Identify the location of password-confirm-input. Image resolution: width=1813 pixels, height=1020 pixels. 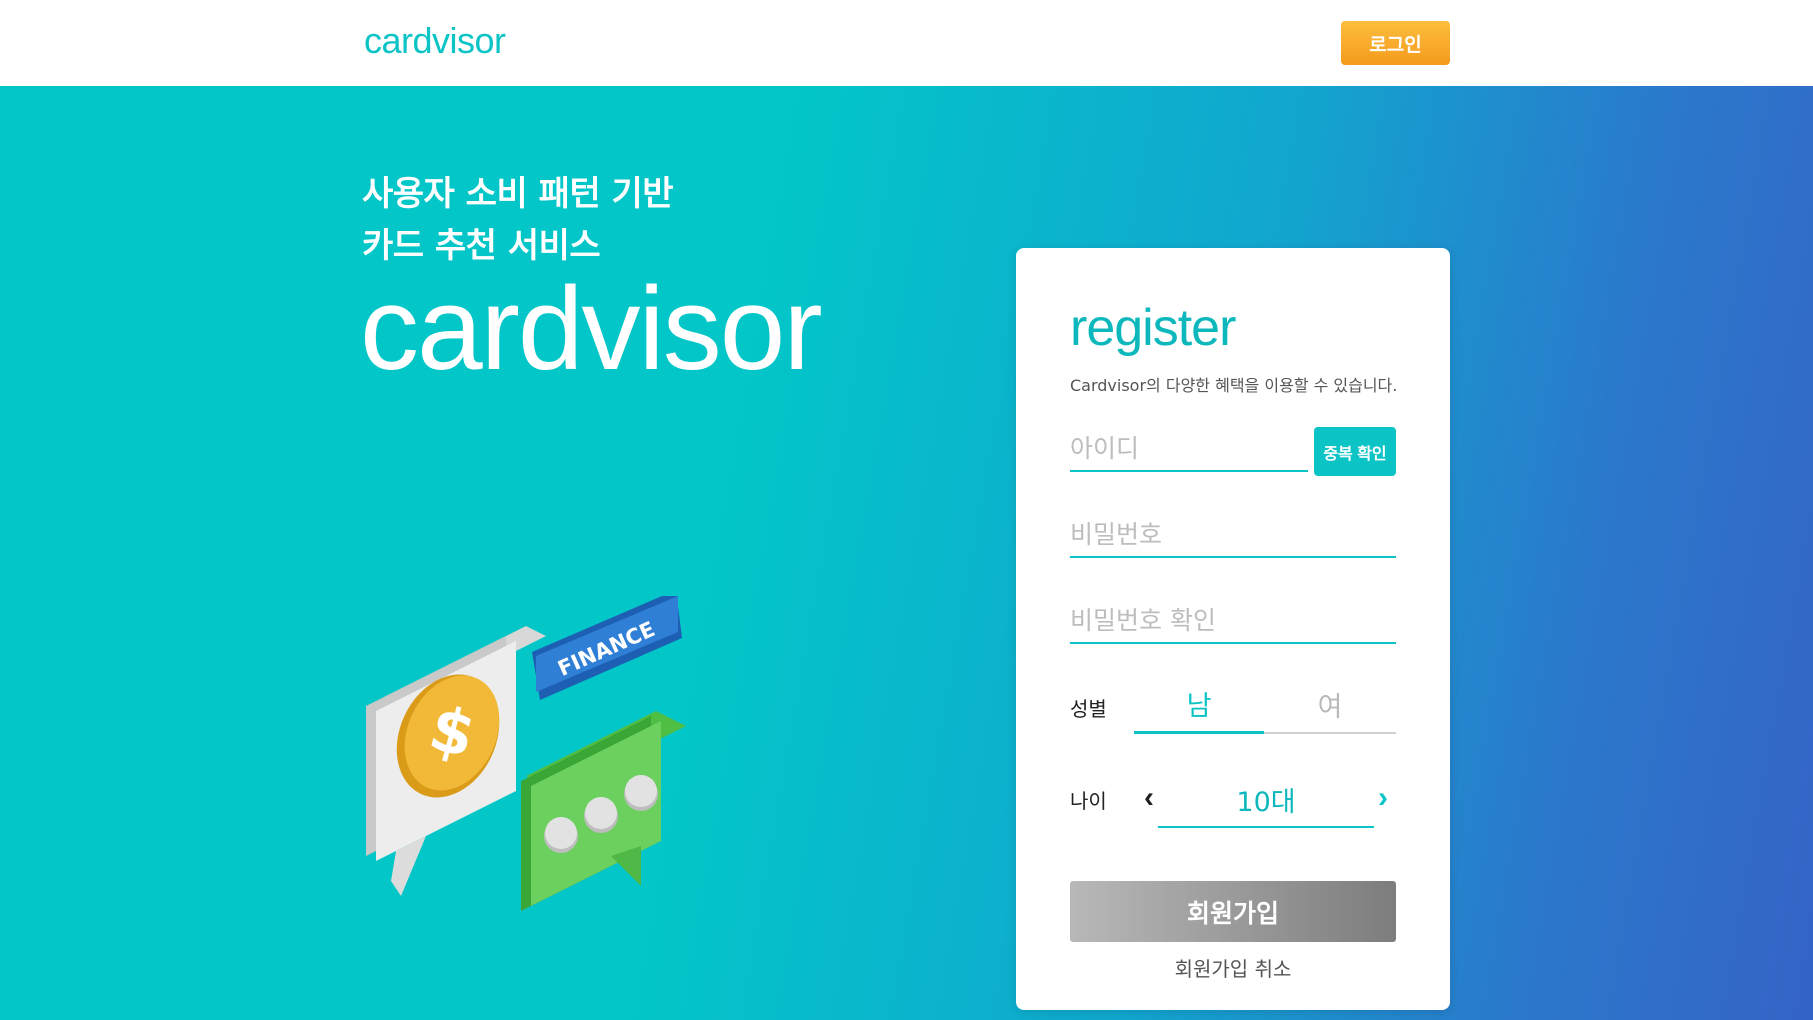
(1233, 621).